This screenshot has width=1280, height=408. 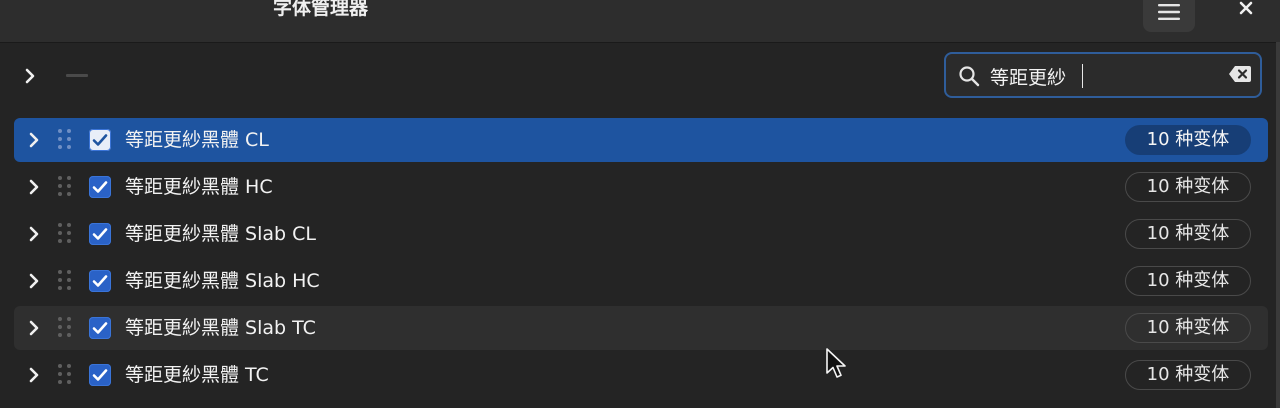 What do you see at coordinates (1240, 74) in the screenshot?
I see `backspace-clear-icon` at bounding box center [1240, 74].